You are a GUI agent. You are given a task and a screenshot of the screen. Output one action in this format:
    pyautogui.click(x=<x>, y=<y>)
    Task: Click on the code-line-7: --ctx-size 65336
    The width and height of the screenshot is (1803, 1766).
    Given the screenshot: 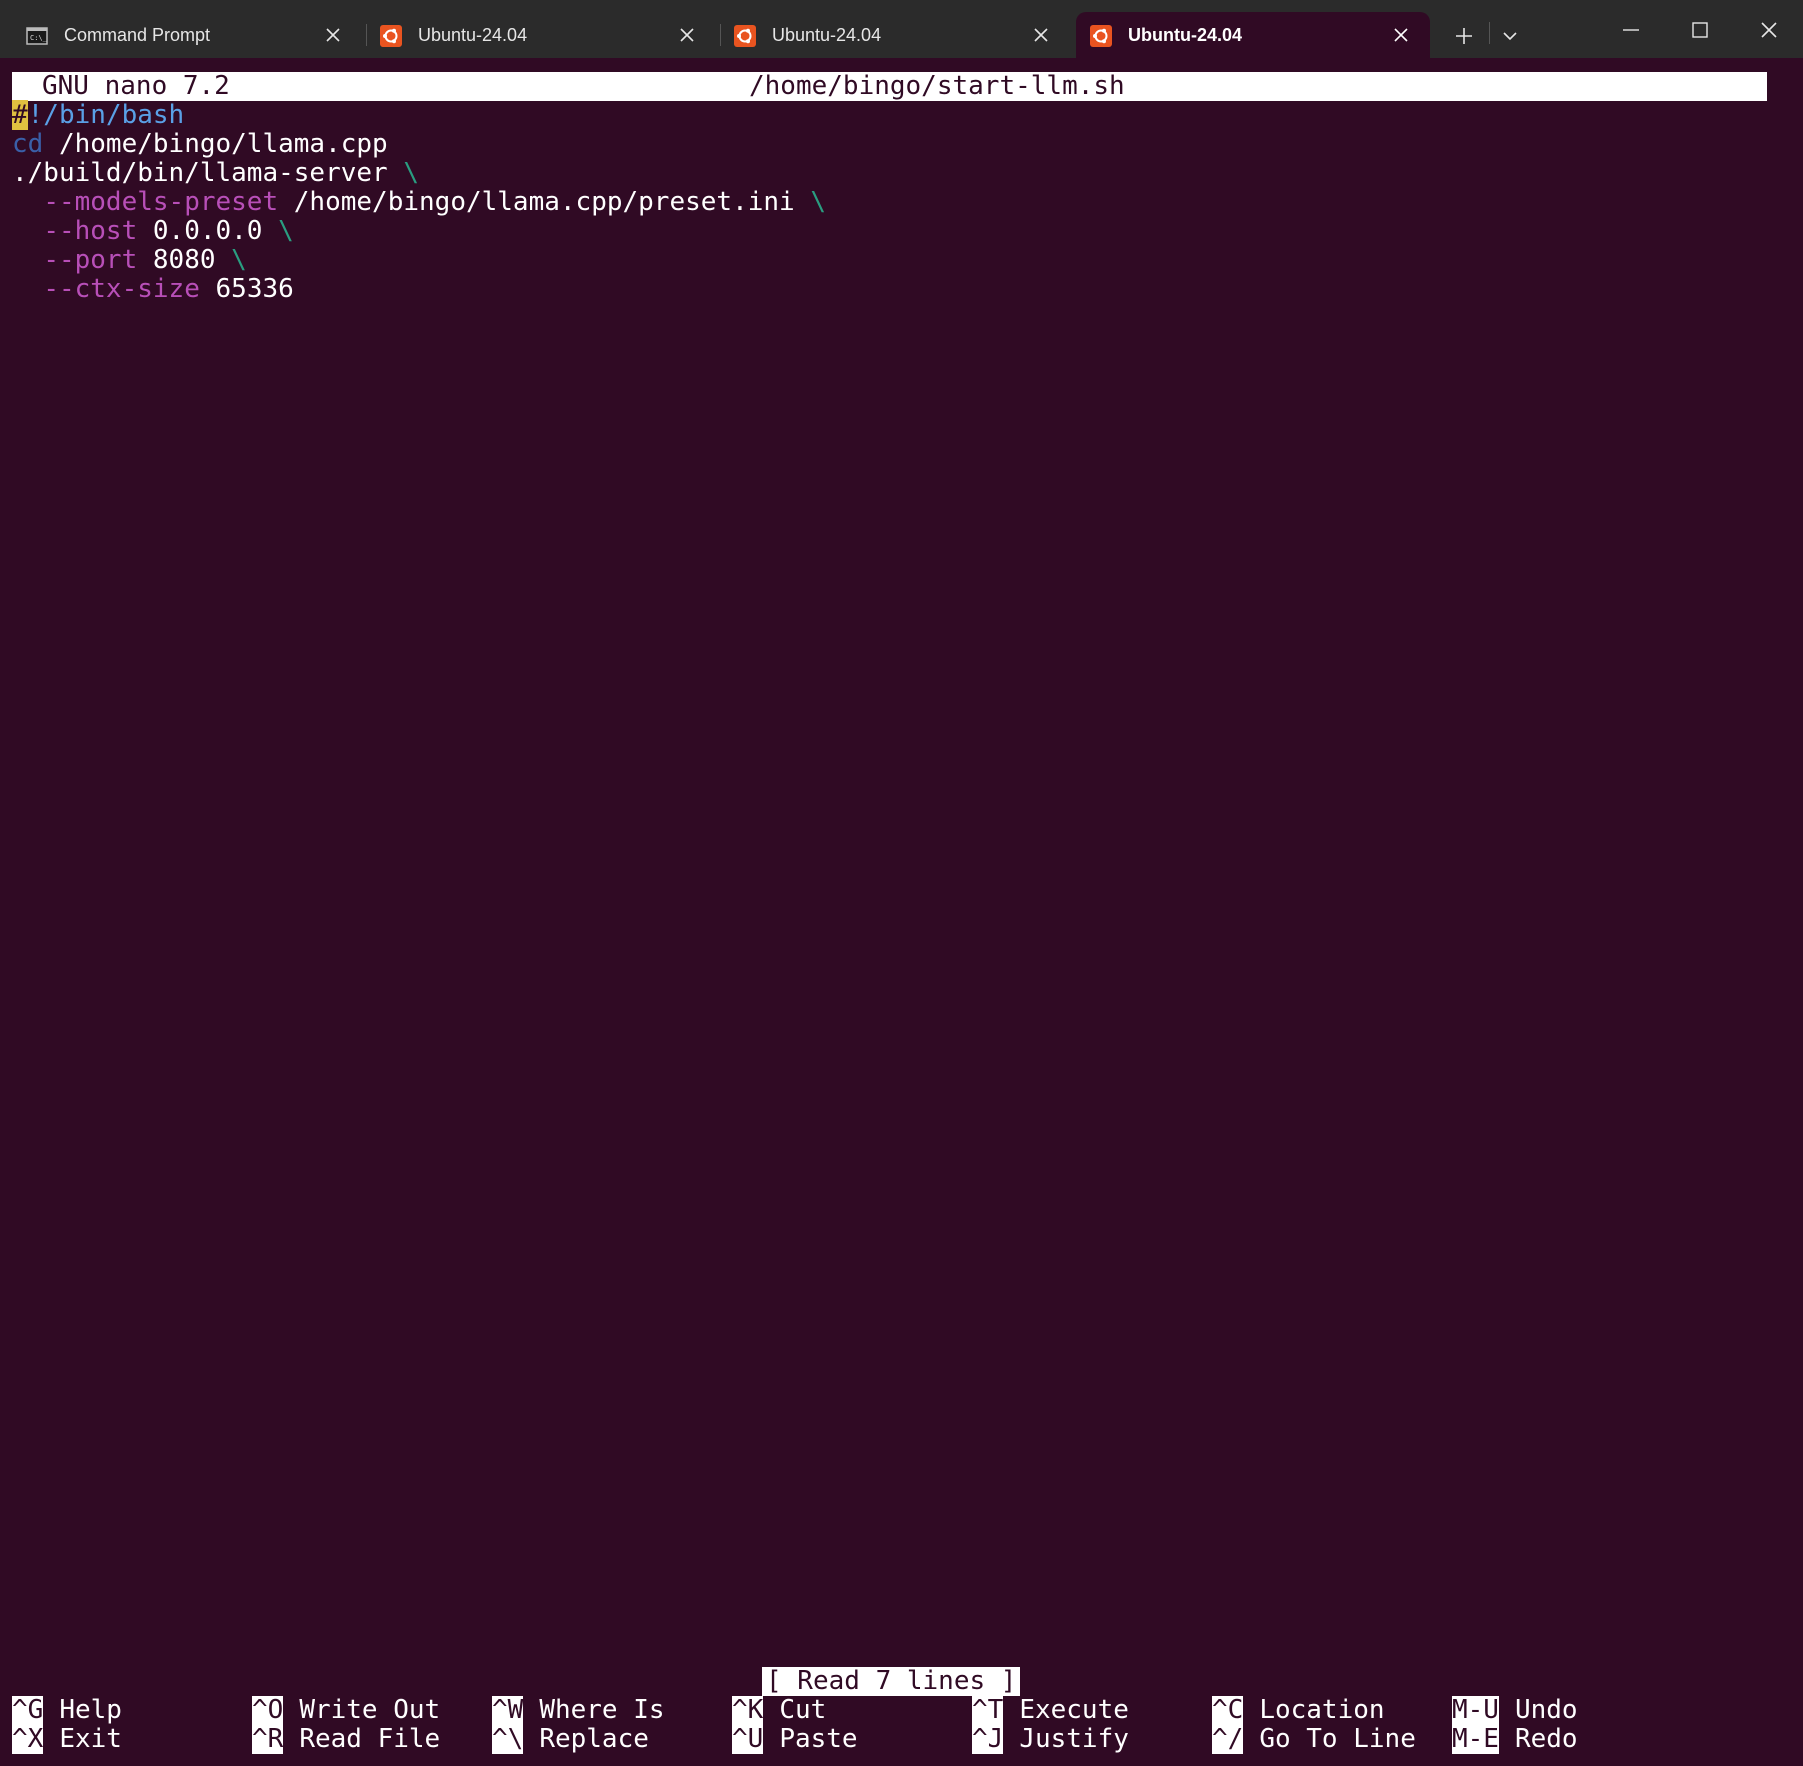 What is the action you would take?
    pyautogui.click(x=153, y=289)
    